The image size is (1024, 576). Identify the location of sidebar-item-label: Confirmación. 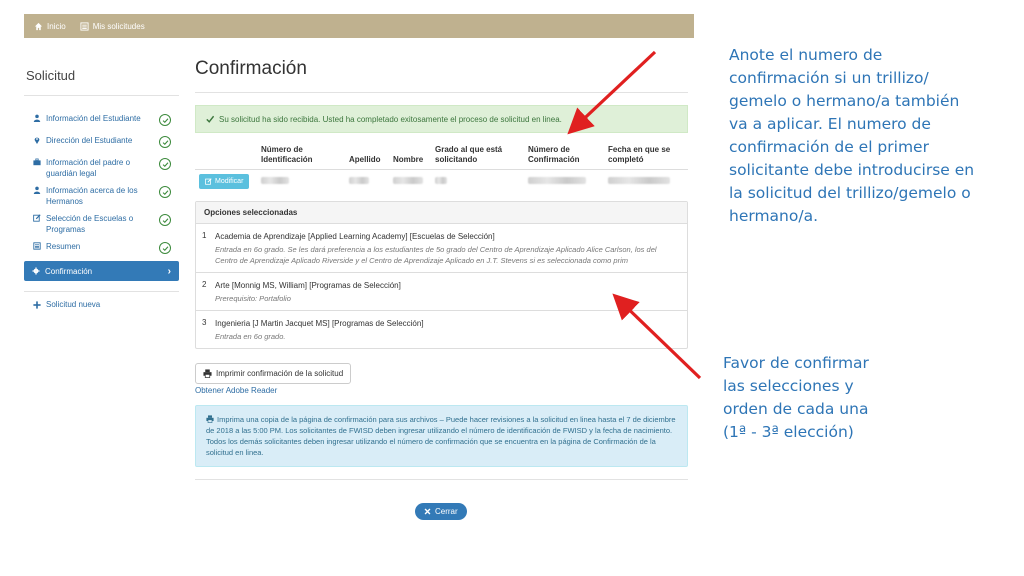
(69, 271).